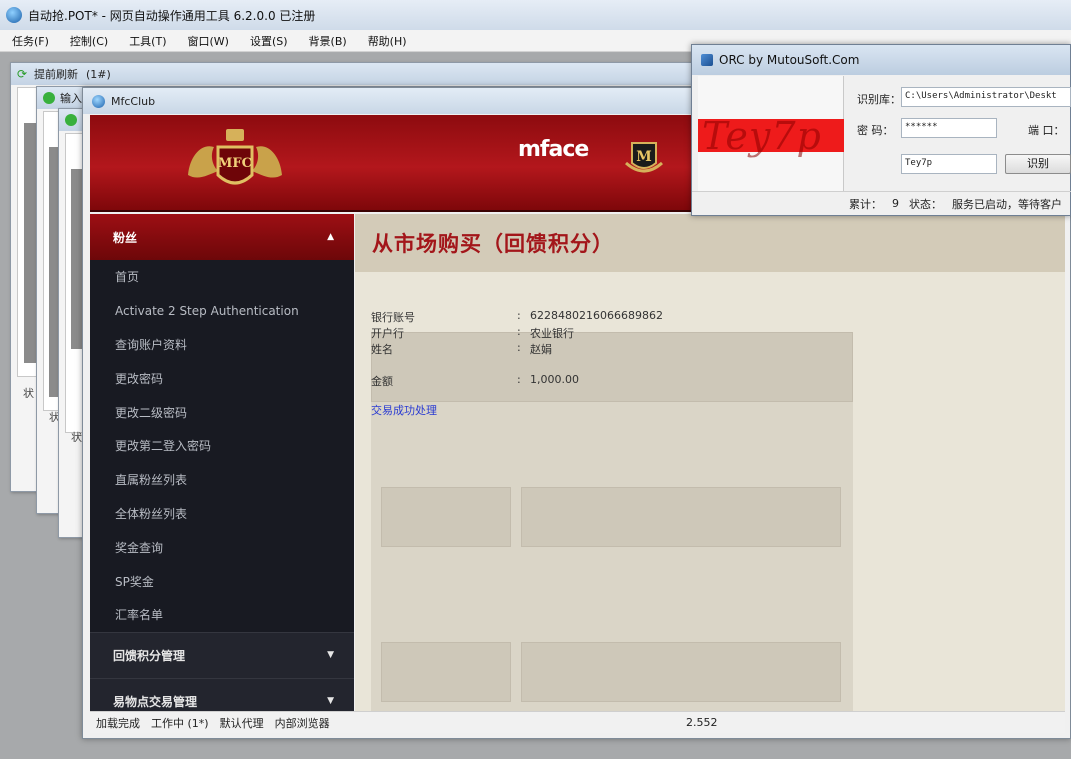 This screenshot has width=1071, height=759. I want to click on crest-text: M, so click(644, 157).